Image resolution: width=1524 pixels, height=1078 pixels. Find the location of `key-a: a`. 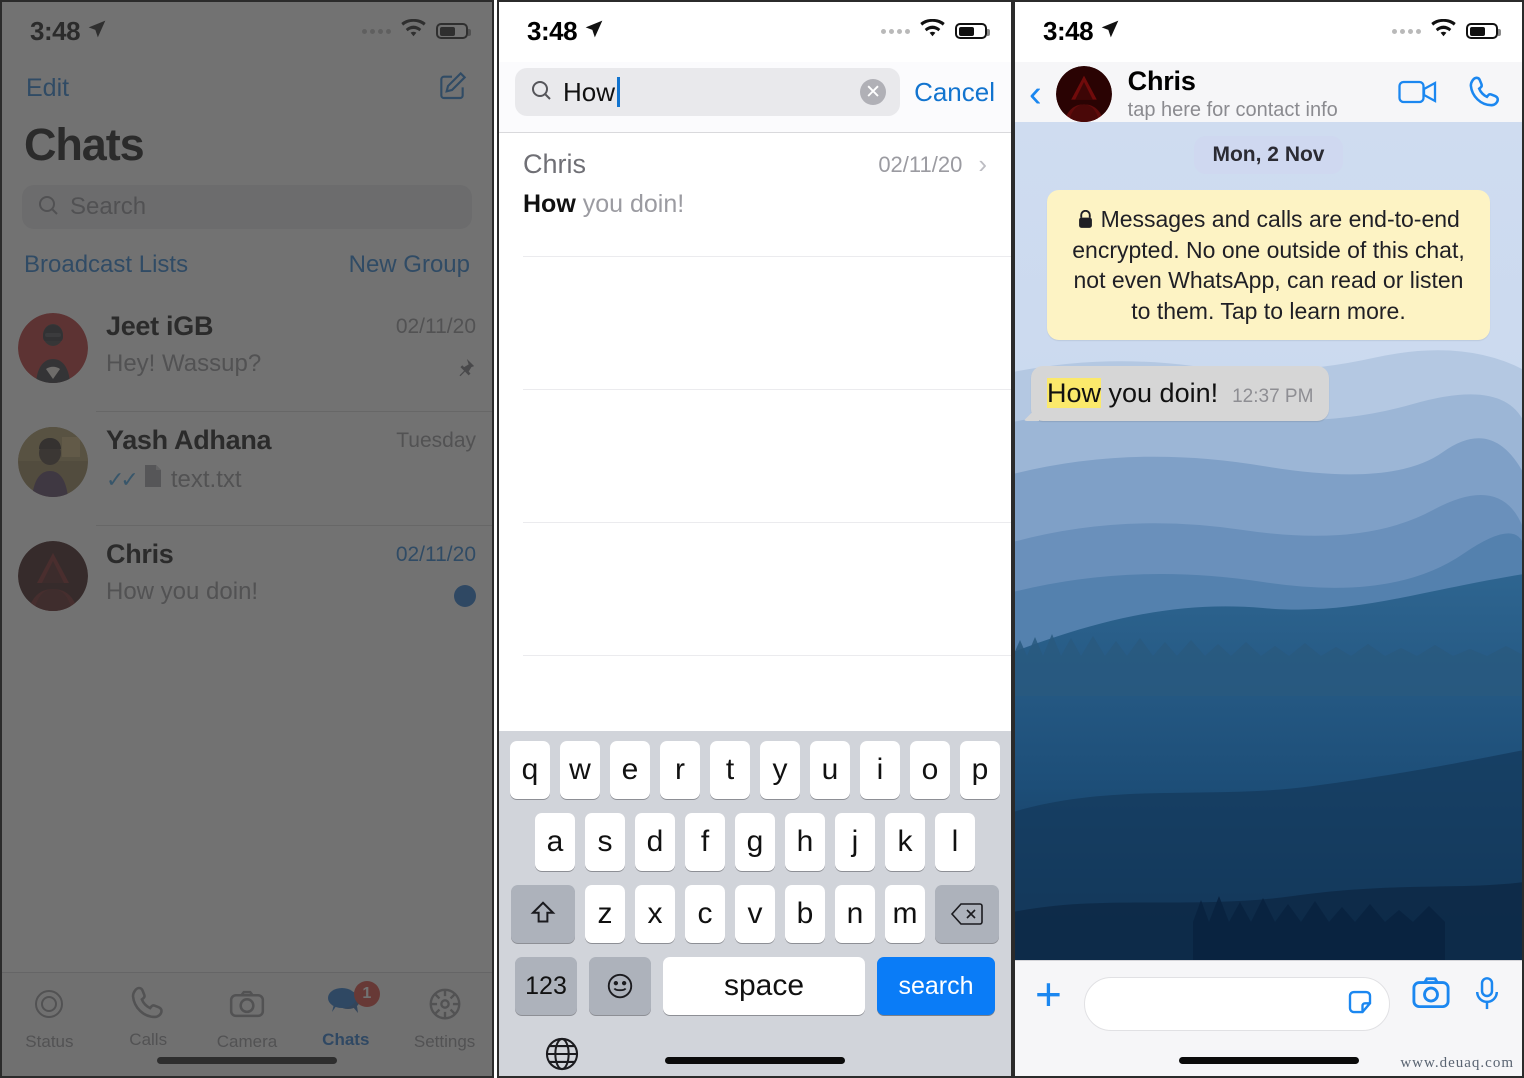

key-a: a is located at coordinates (555, 842).